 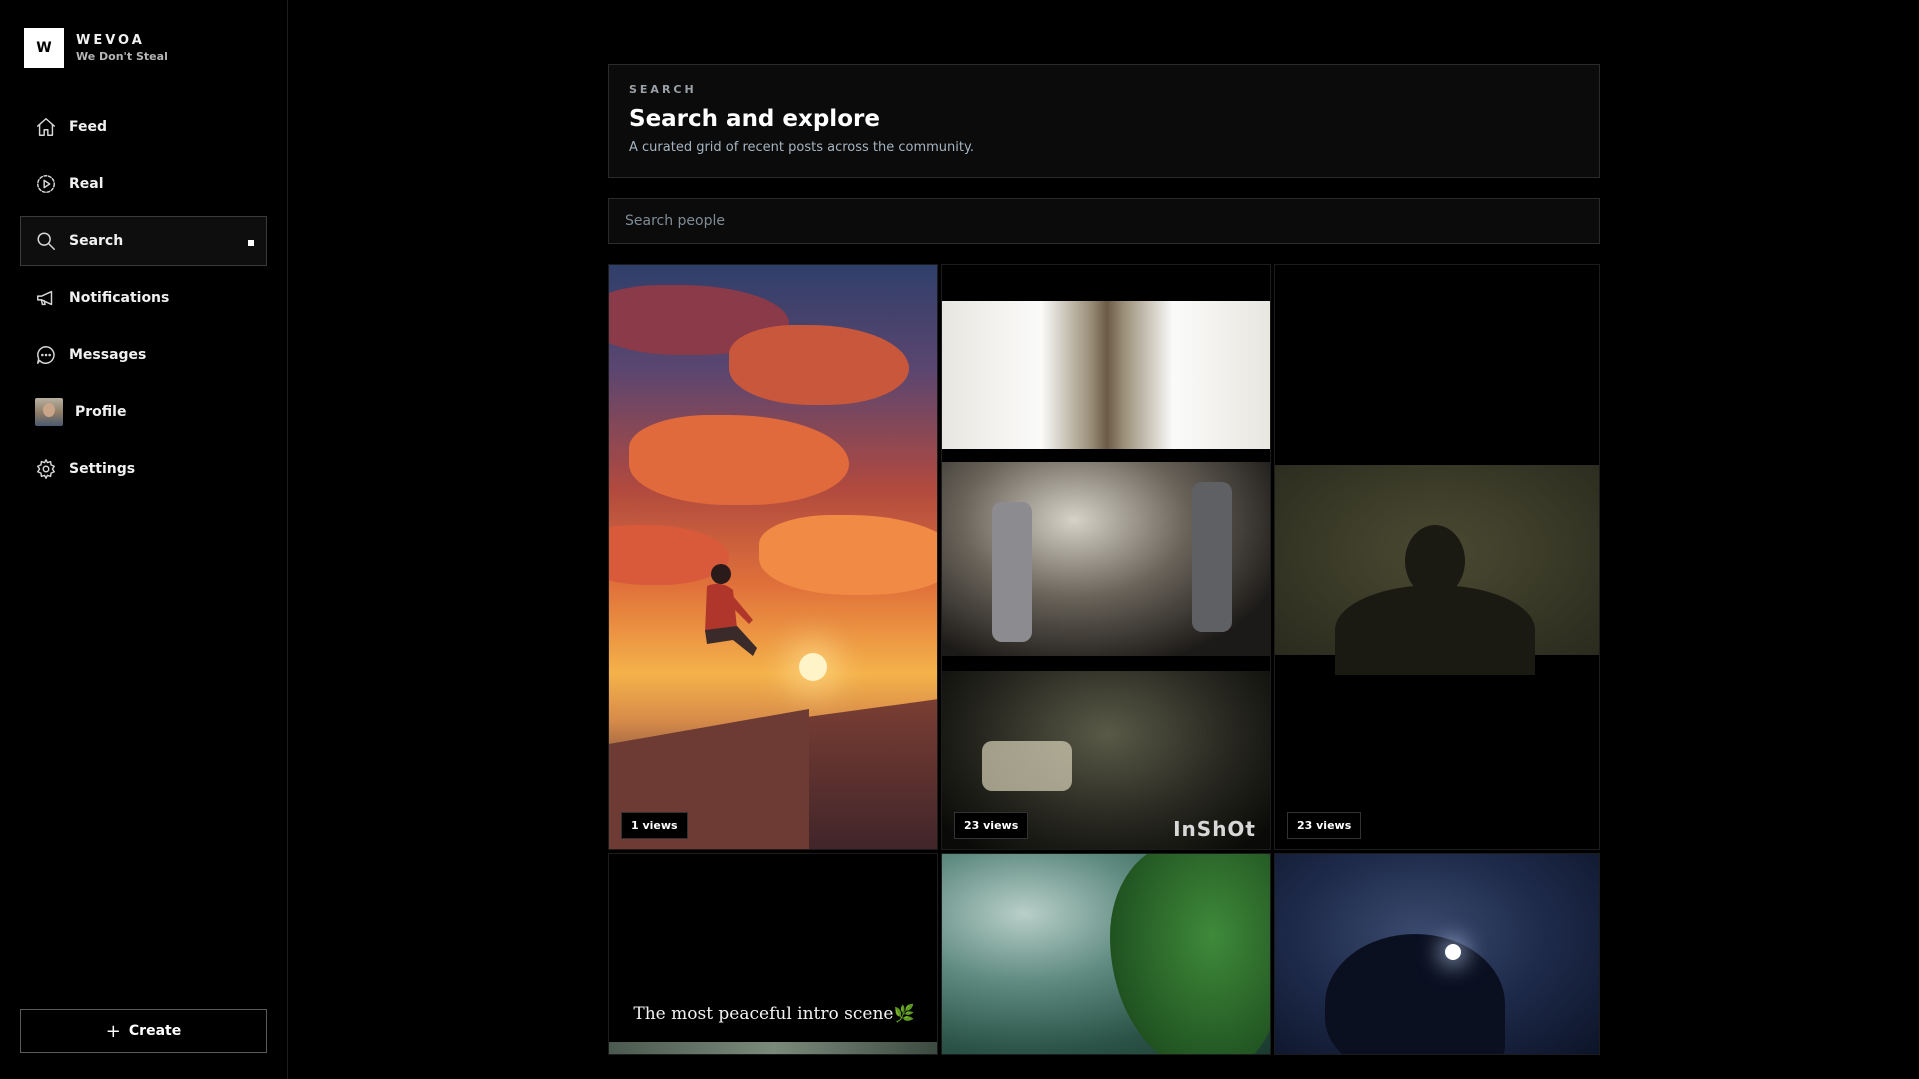 What do you see at coordinates (143, 469) in the screenshot?
I see `sidebar-item-settings: Settings` at bounding box center [143, 469].